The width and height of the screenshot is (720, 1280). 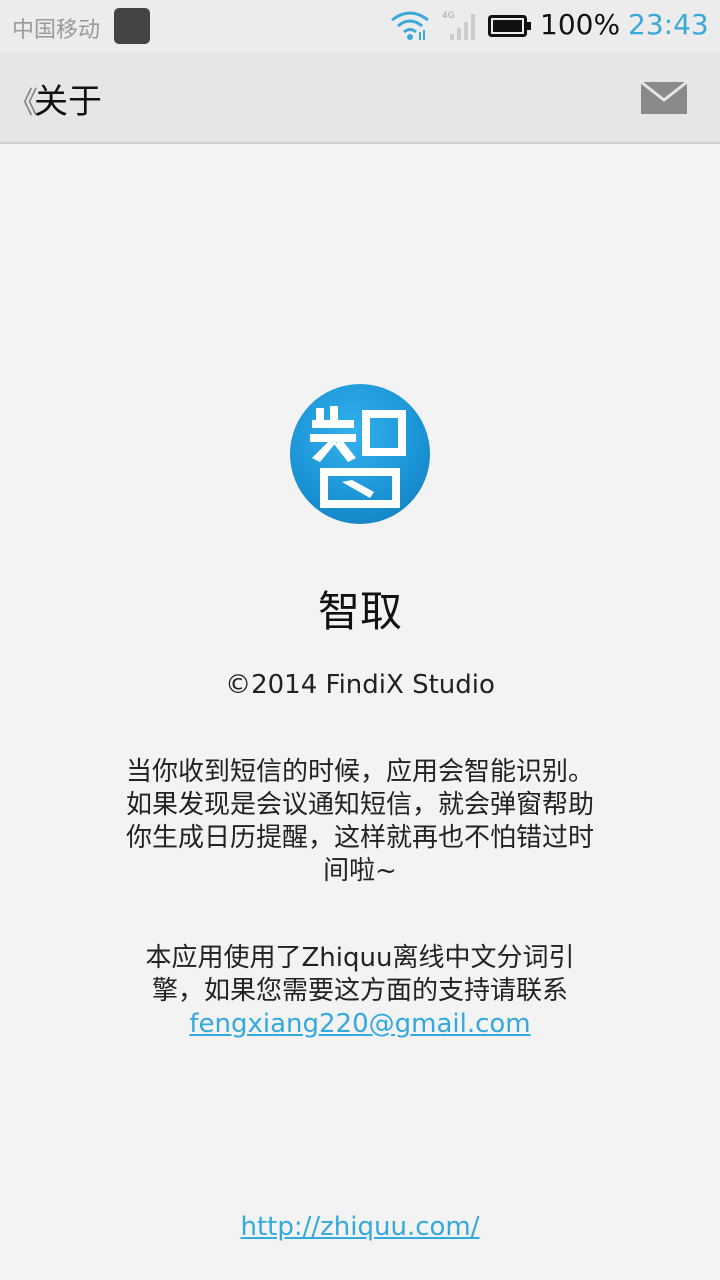 I want to click on contact-email-link: fengxiang220@gmail.com, so click(x=360, y=1024).